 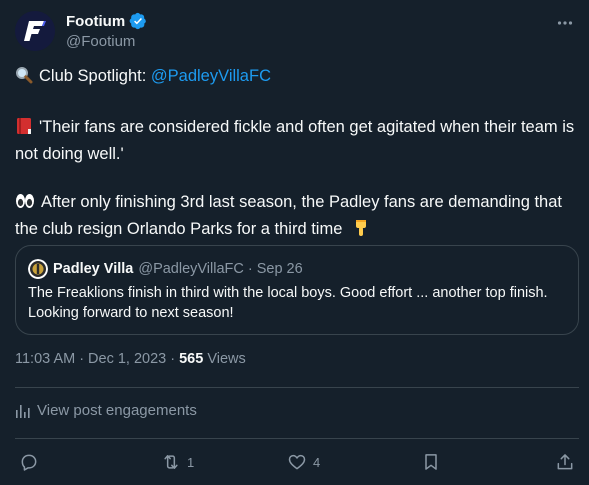 I want to click on post-line-spotlight: Club Spotlight: @PadleyVillaFC, so click(x=295, y=77).